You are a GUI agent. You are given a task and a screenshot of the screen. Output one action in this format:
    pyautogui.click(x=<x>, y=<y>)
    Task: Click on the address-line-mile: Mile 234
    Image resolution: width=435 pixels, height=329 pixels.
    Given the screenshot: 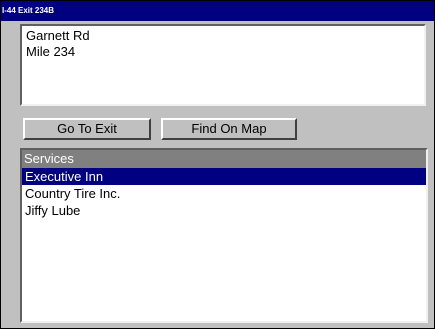 What is the action you would take?
    pyautogui.click(x=51, y=51)
    